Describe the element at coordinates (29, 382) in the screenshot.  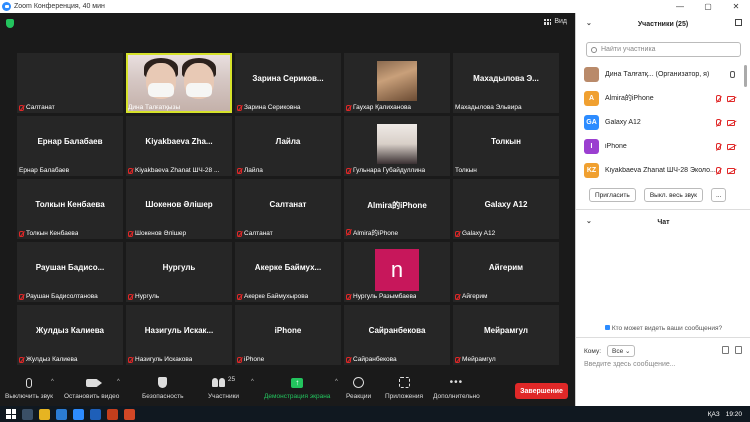
I see `microphone-icon` at that location.